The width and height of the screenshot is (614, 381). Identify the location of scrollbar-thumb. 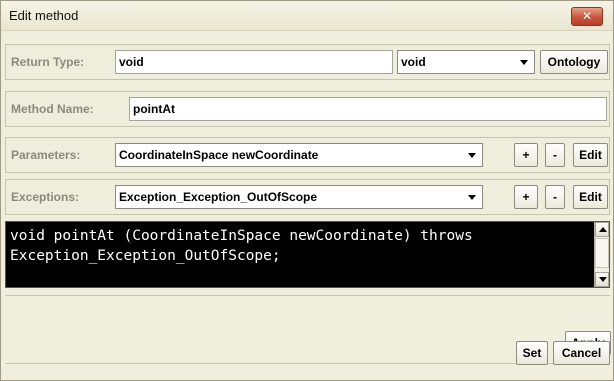
(602, 253).